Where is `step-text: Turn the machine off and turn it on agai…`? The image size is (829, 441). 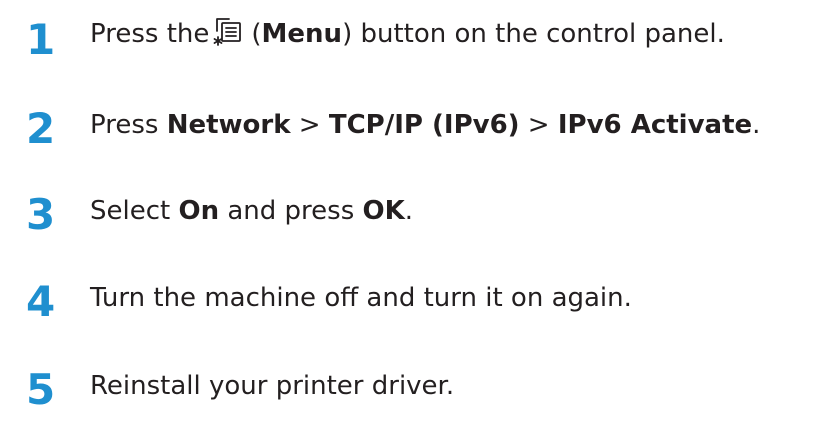 step-text: Turn the machine off and turn it on agai… is located at coordinates (361, 298).